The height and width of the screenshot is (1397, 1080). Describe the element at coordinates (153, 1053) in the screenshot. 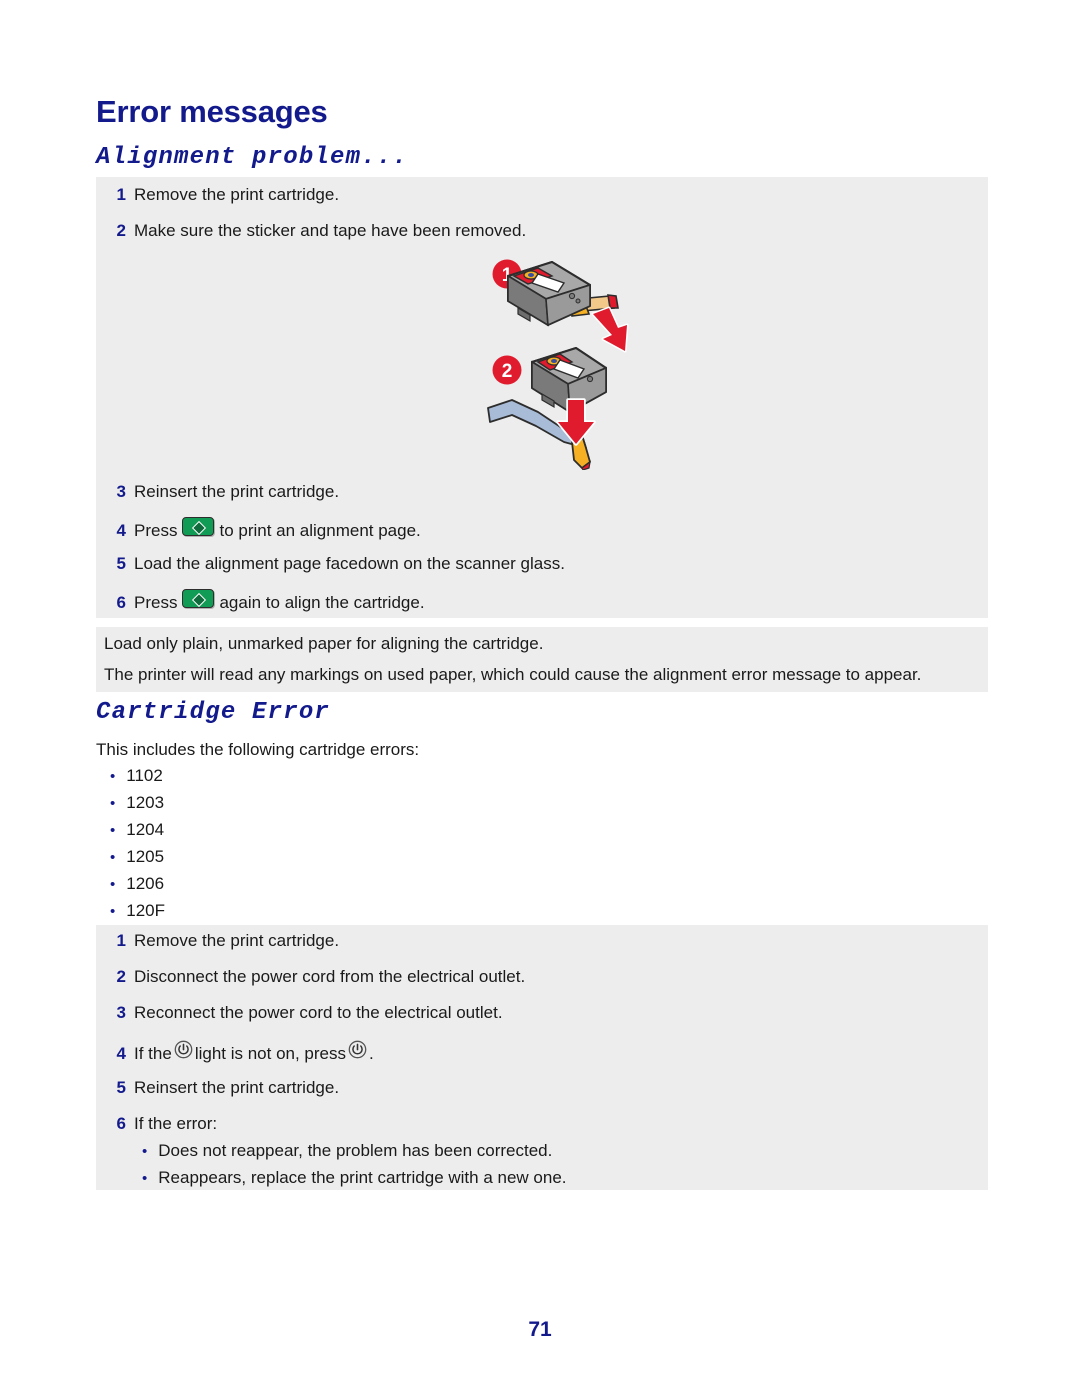

I see `step-text-before: If the` at that location.